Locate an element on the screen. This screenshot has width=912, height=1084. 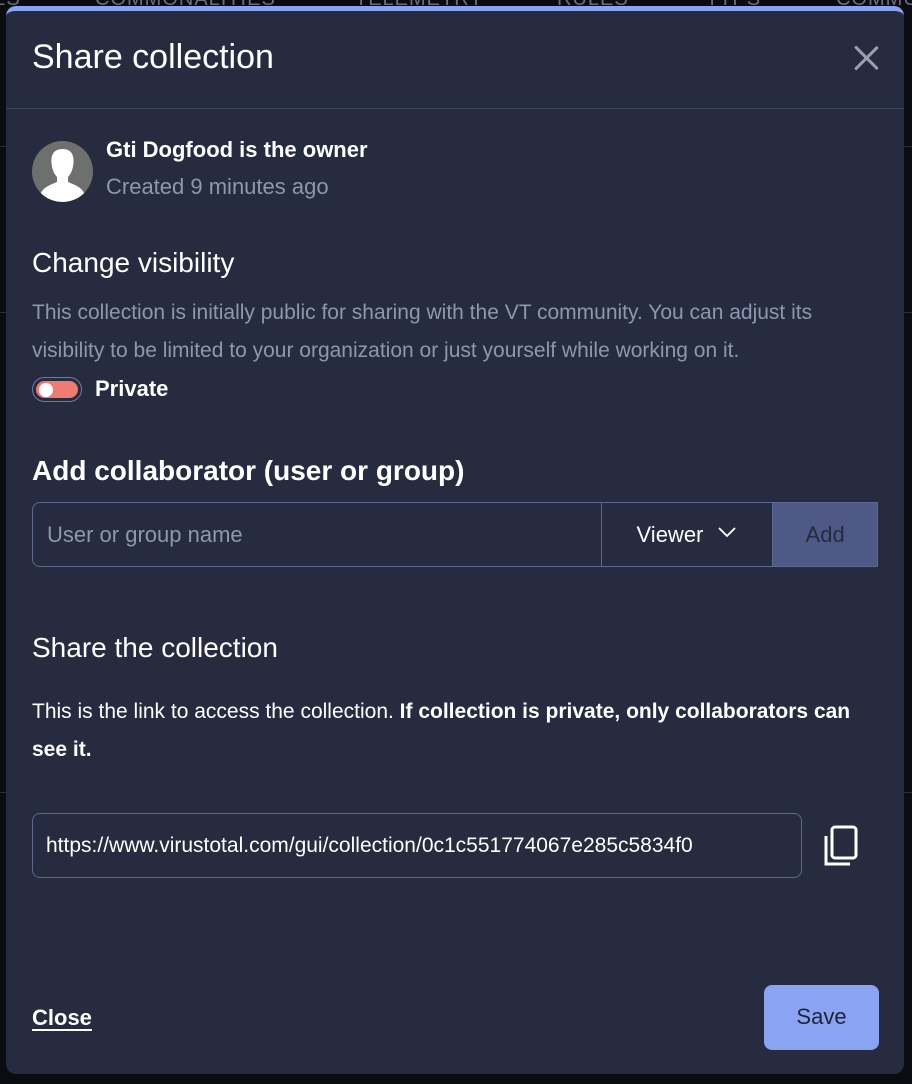
add-collaborator-row: Viewer Add is located at coordinates (455, 534).